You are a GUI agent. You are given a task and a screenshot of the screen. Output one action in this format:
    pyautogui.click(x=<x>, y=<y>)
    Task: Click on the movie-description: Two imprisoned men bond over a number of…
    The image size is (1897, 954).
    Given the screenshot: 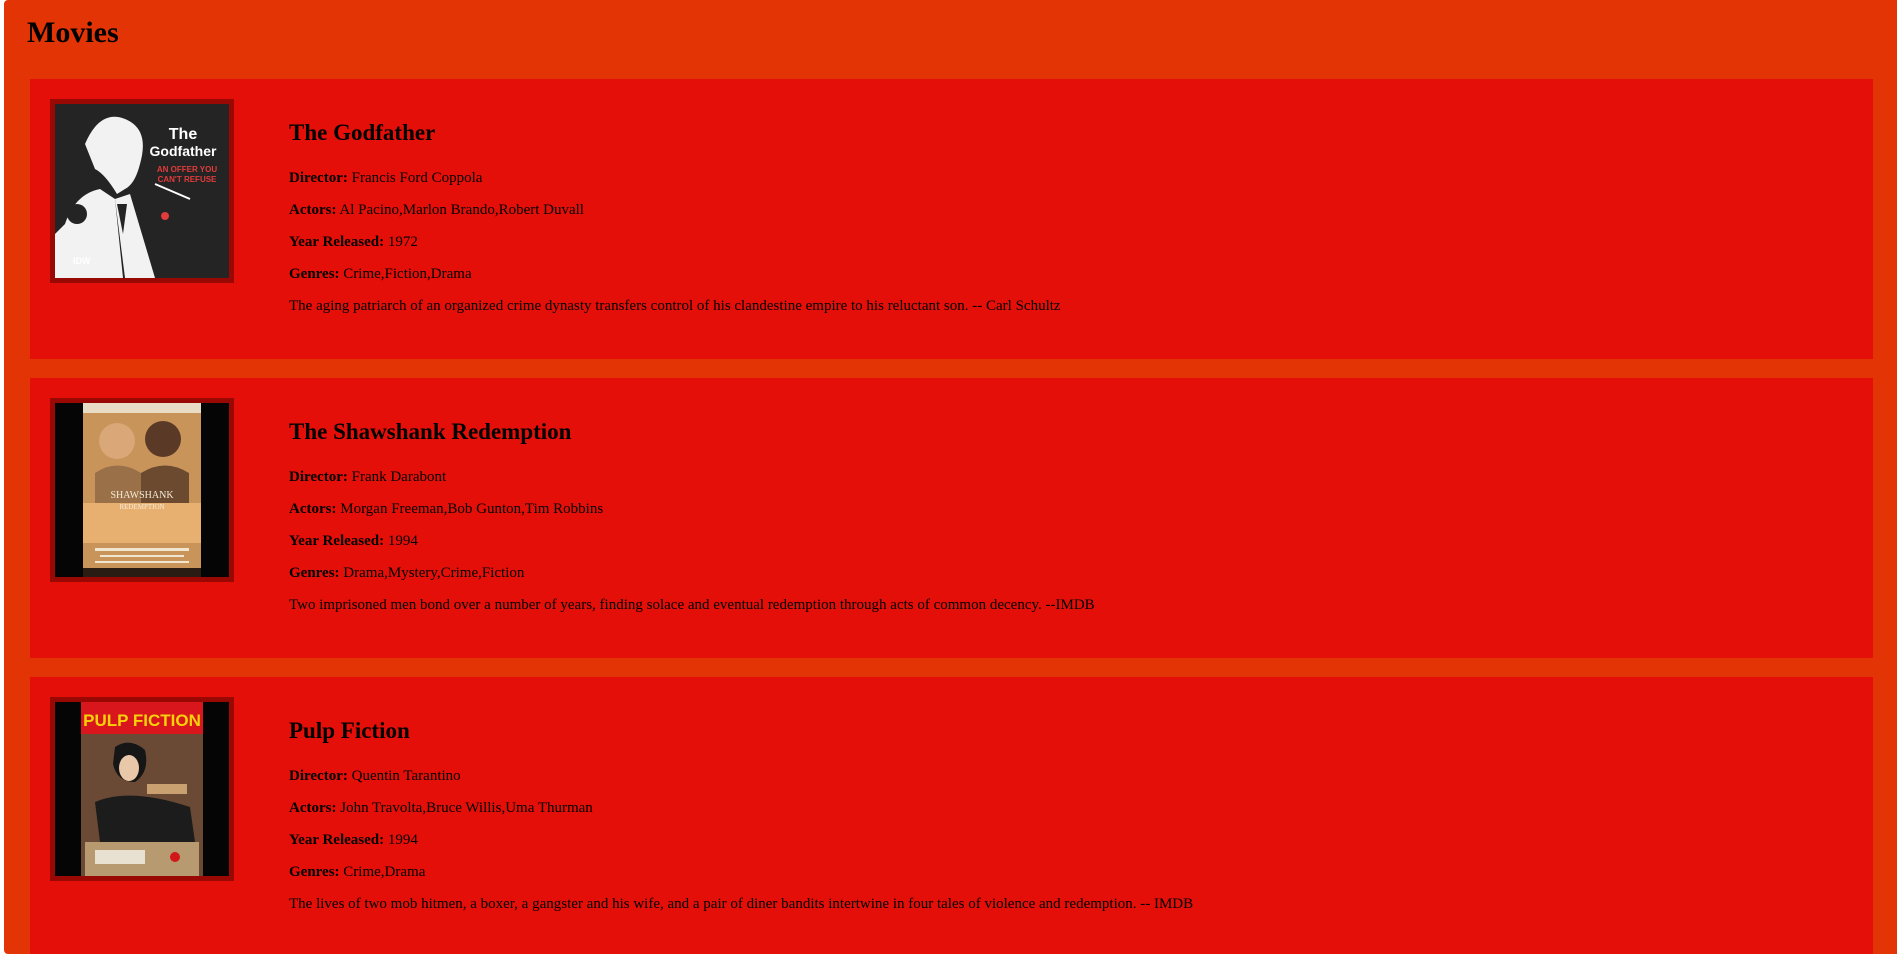 What is the action you would take?
    pyautogui.click(x=692, y=605)
    